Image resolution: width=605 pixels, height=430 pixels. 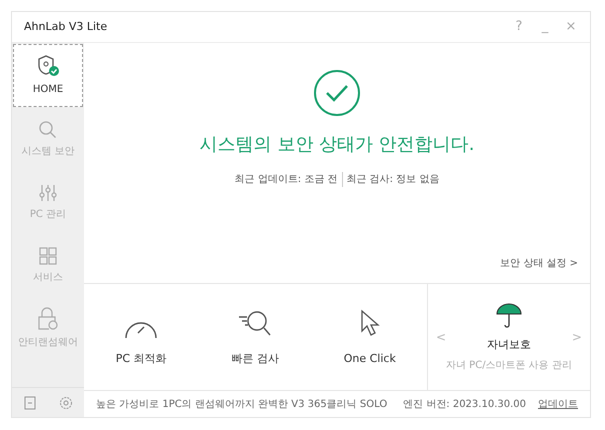 I want to click on shield-check-icon, so click(x=48, y=66).